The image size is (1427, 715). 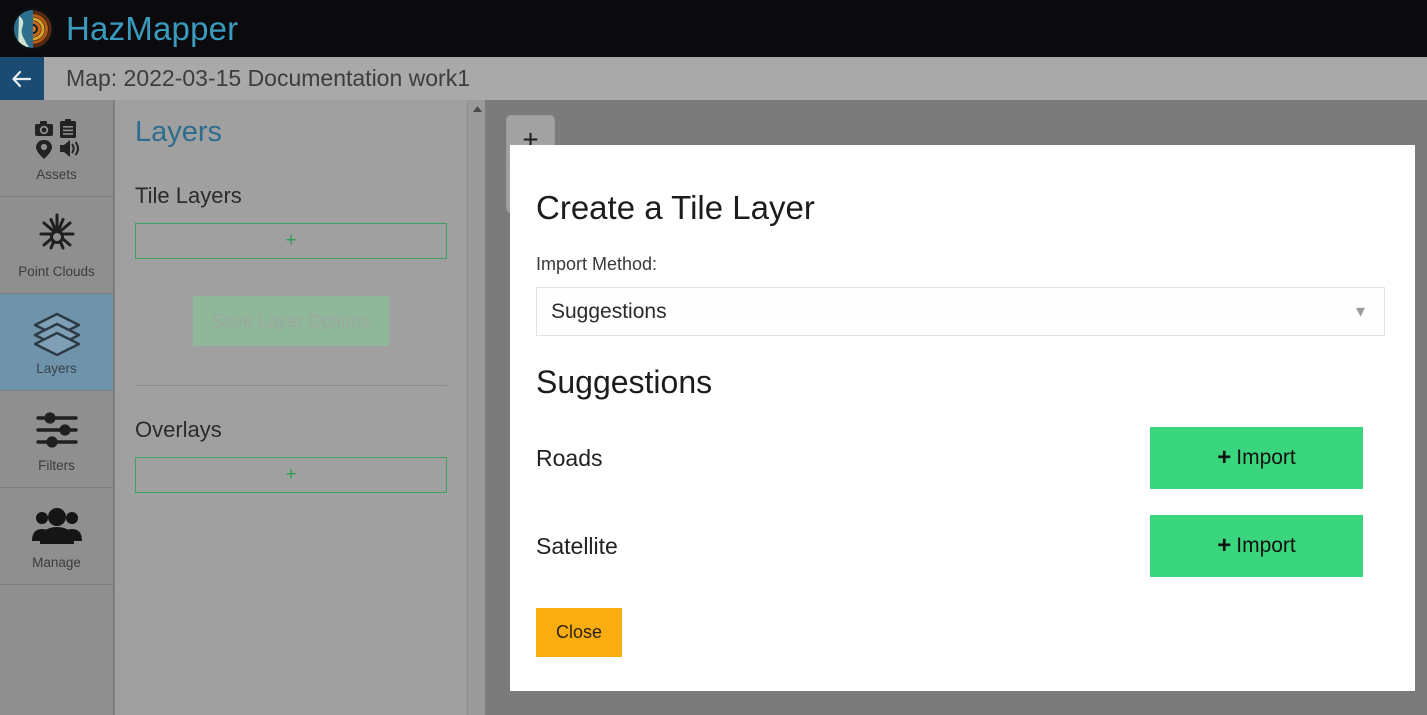 I want to click on panel-divider, so click(x=291, y=385).